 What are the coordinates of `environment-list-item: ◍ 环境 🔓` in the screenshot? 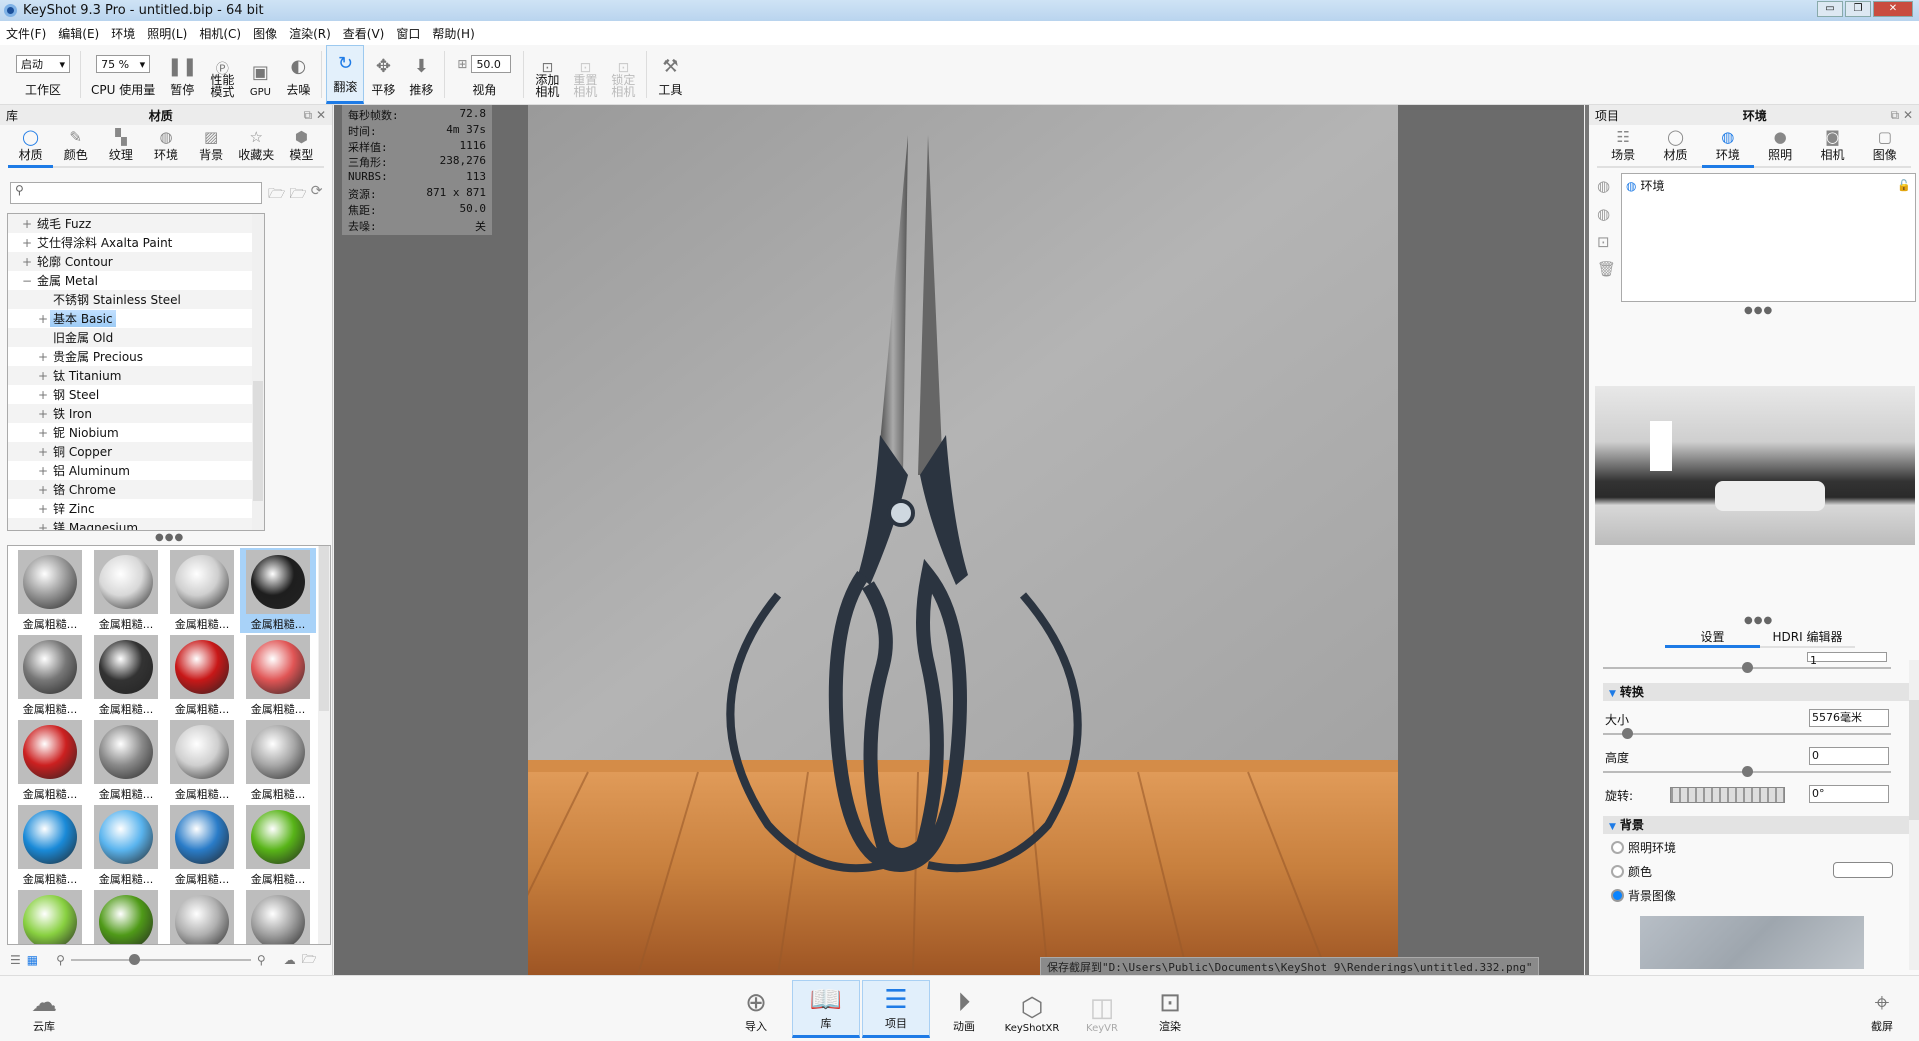 It's located at (1768, 185).